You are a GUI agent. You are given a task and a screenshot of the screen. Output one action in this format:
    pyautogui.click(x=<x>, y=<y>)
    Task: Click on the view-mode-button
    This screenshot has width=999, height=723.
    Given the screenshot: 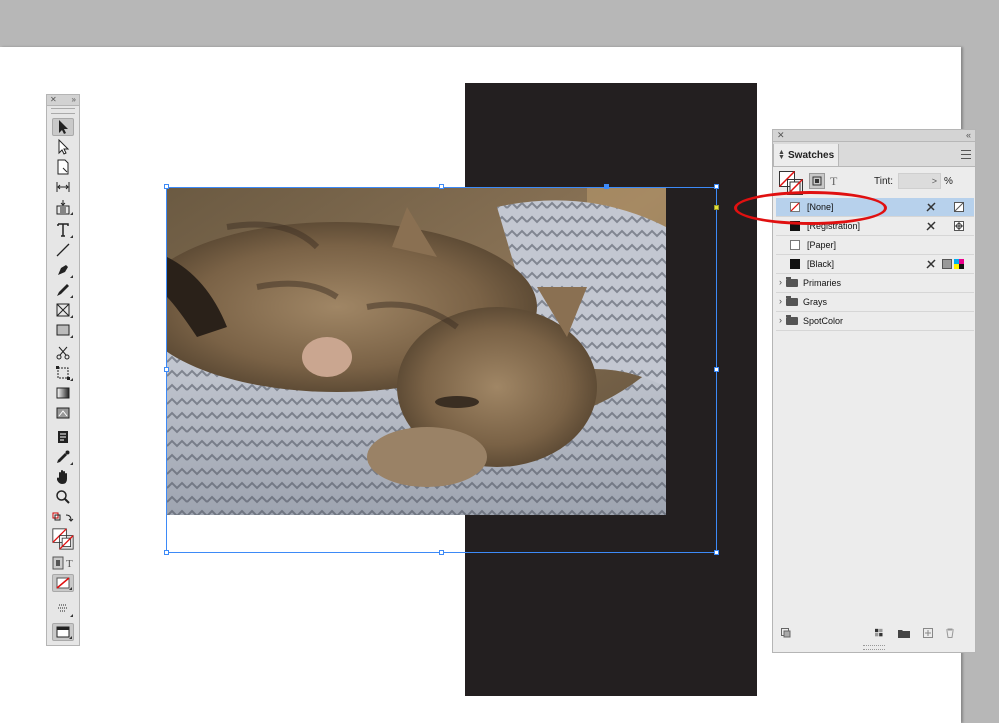 What is the action you would take?
    pyautogui.click(x=63, y=632)
    